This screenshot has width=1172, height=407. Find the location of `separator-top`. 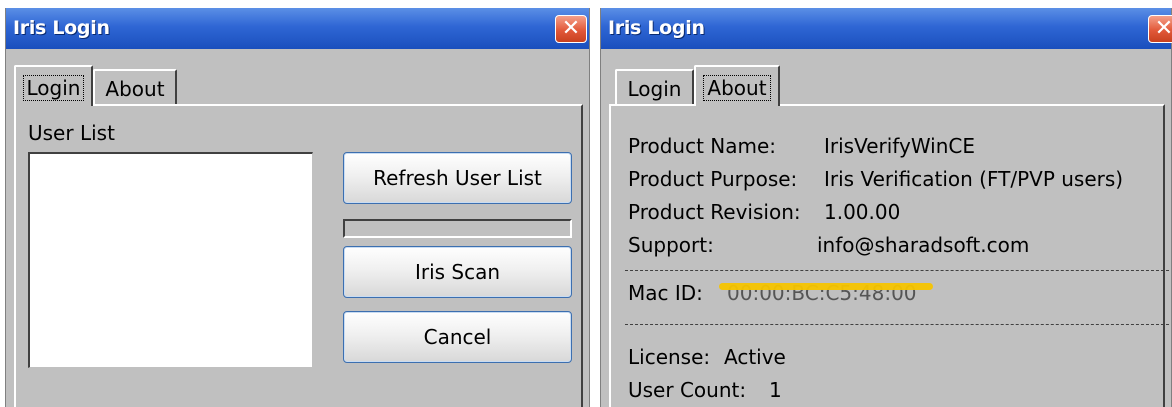

separator-top is located at coordinates (897, 270).